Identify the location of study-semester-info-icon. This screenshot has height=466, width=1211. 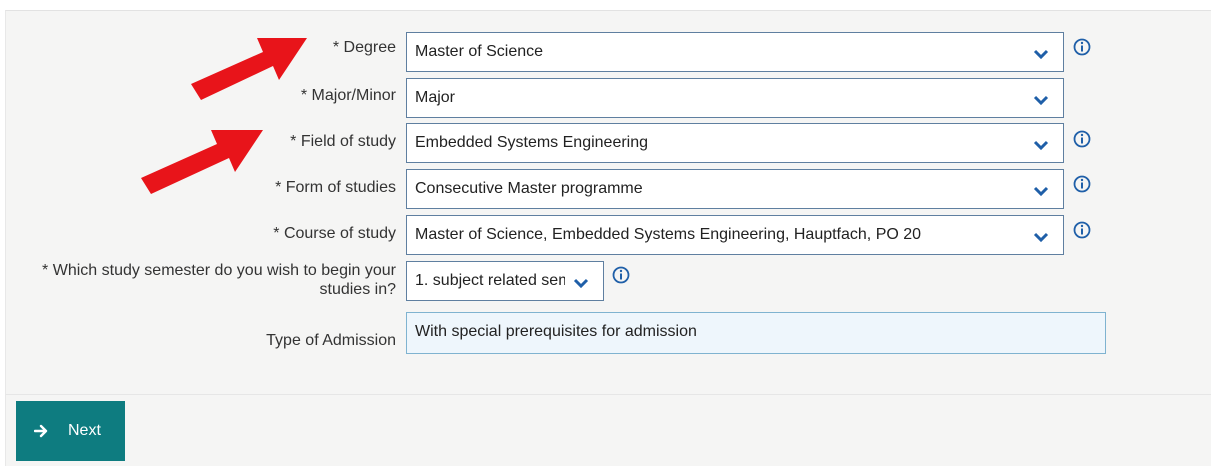
(621, 275).